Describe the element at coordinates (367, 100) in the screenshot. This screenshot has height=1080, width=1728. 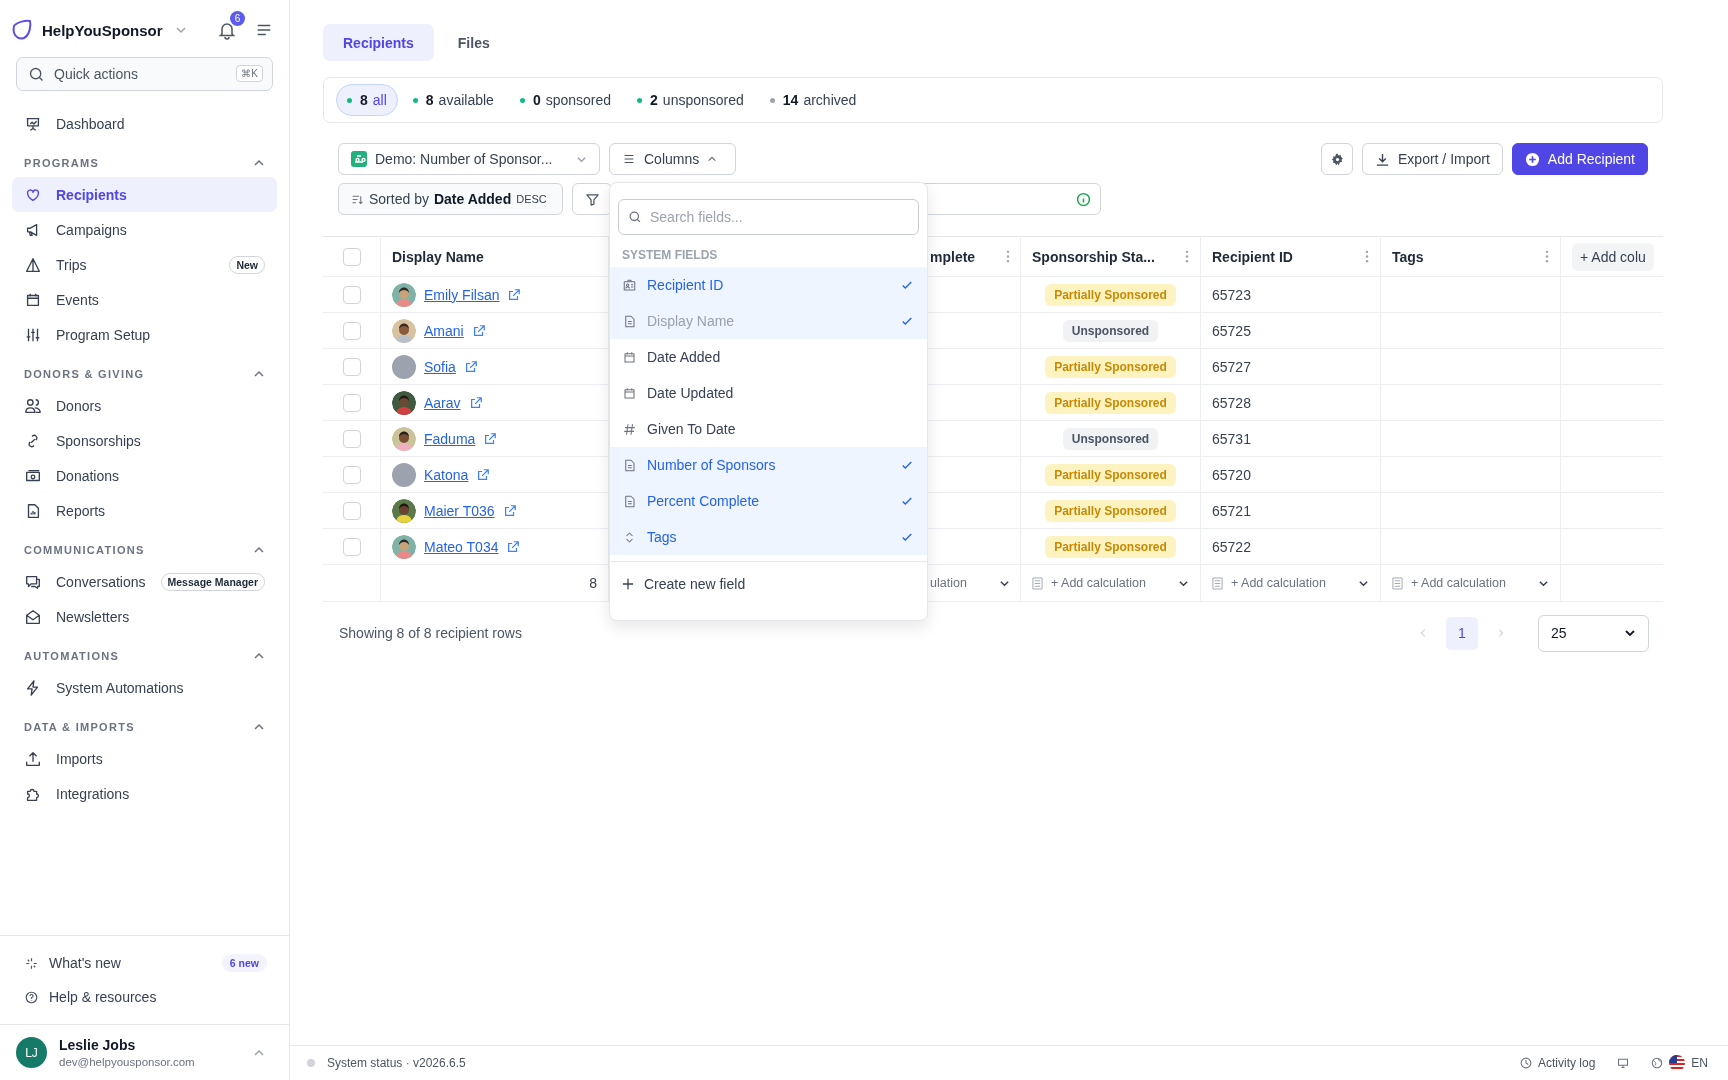
I see `filter-chip: 8 all` at that location.